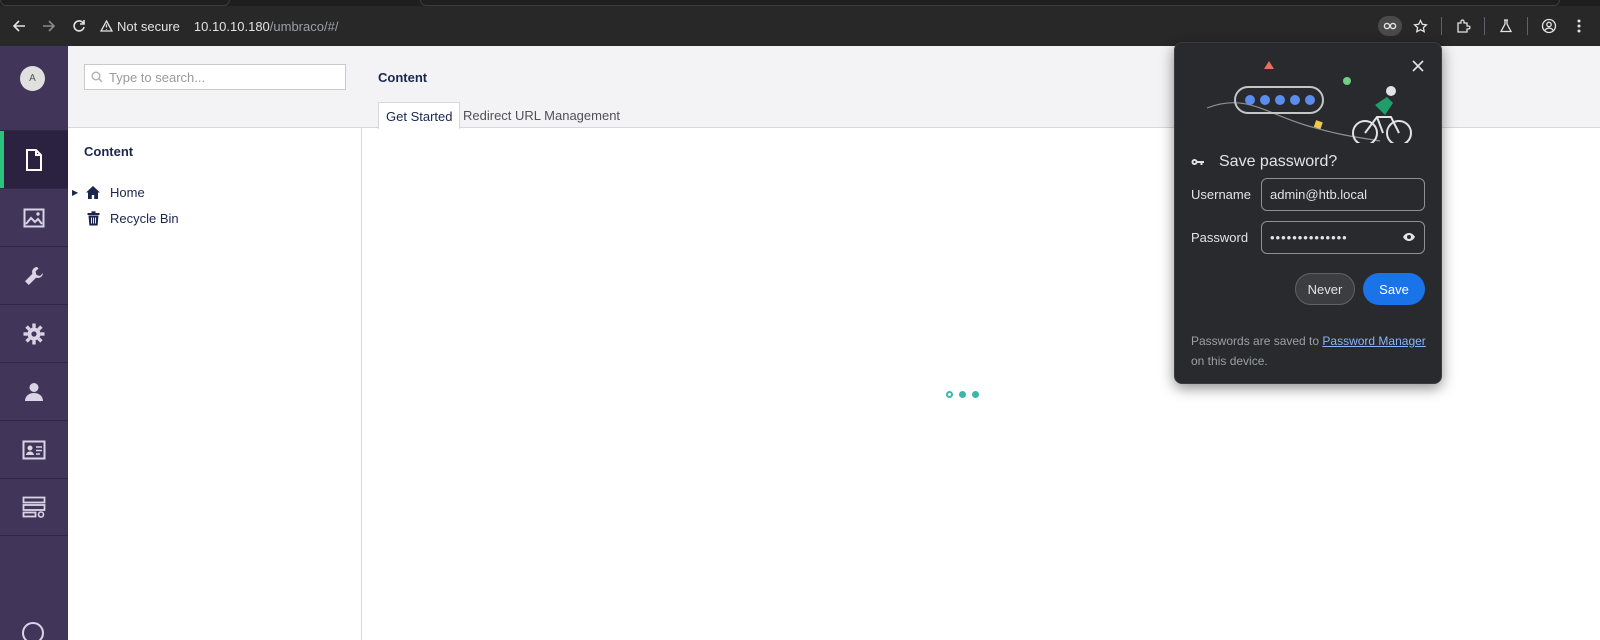 This screenshot has width=1600, height=640. I want to click on section-users, so click(34, 391).